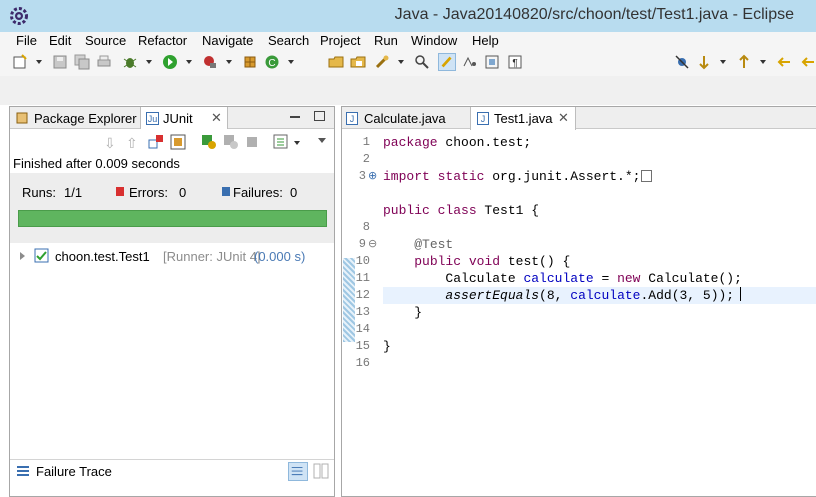 This screenshot has height=497, width=816. I want to click on search-dropdown-icon, so click(401, 62).